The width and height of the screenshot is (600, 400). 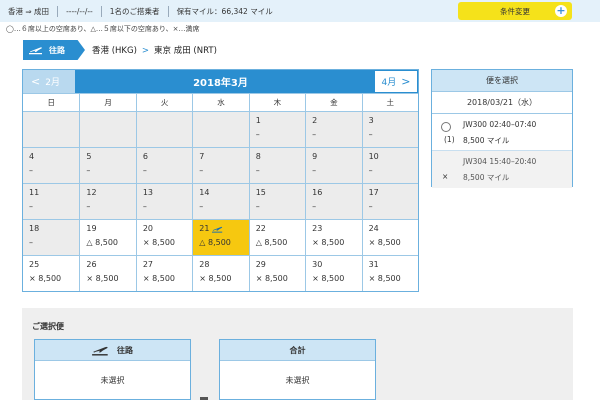 What do you see at coordinates (145, 51) in the screenshot?
I see `route-arrow: >` at bounding box center [145, 51].